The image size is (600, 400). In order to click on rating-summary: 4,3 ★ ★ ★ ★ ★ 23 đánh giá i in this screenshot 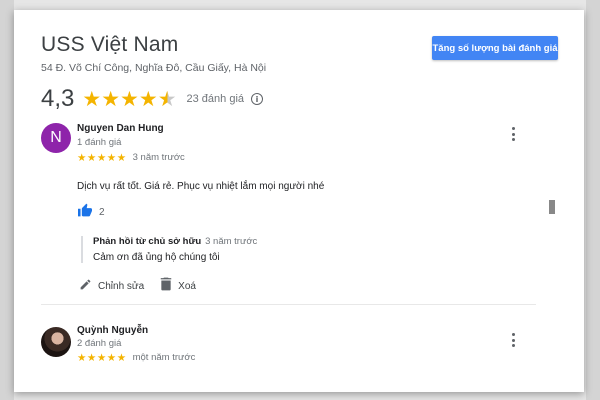, I will do `click(152, 99)`.